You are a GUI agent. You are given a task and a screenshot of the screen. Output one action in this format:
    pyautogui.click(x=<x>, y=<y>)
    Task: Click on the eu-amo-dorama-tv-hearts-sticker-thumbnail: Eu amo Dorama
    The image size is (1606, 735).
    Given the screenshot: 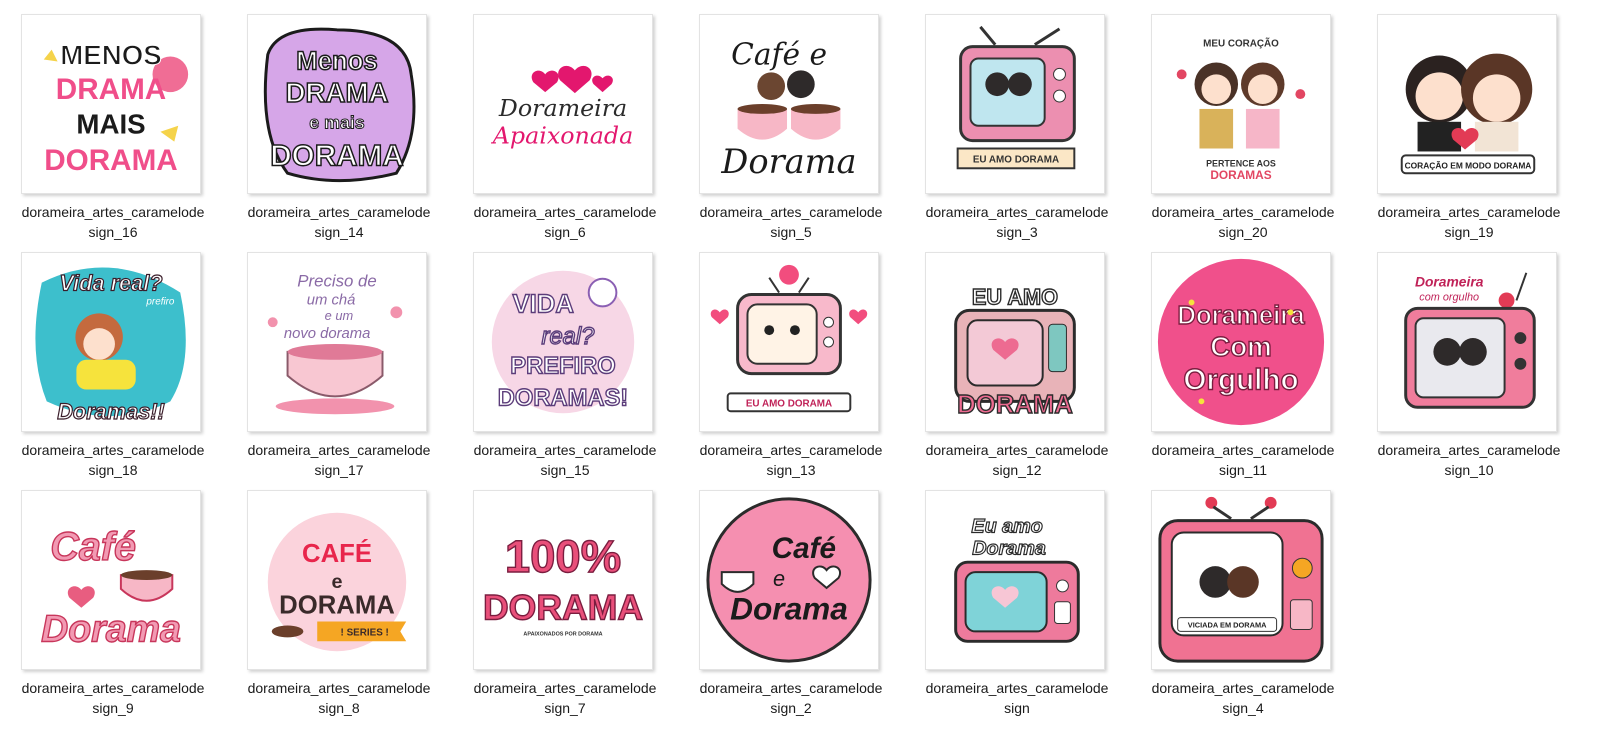 What is the action you would take?
    pyautogui.click(x=1015, y=580)
    